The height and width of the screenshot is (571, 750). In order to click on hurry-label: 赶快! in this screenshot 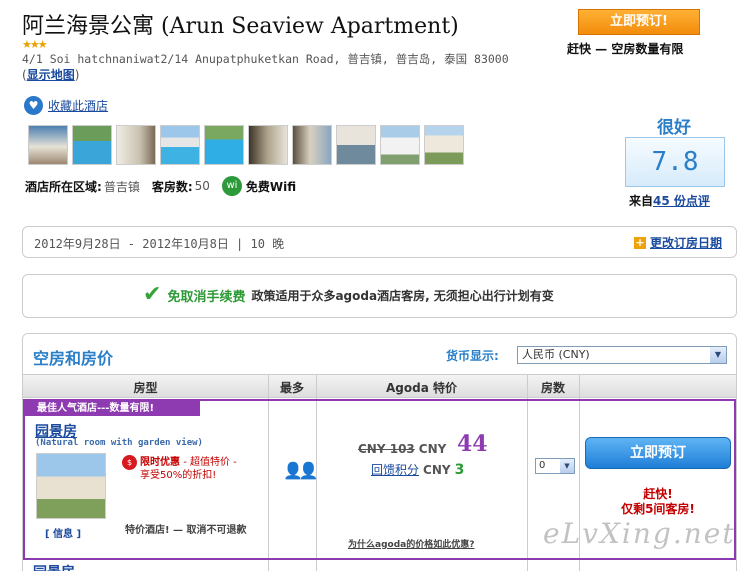, I will do `click(658, 494)`.